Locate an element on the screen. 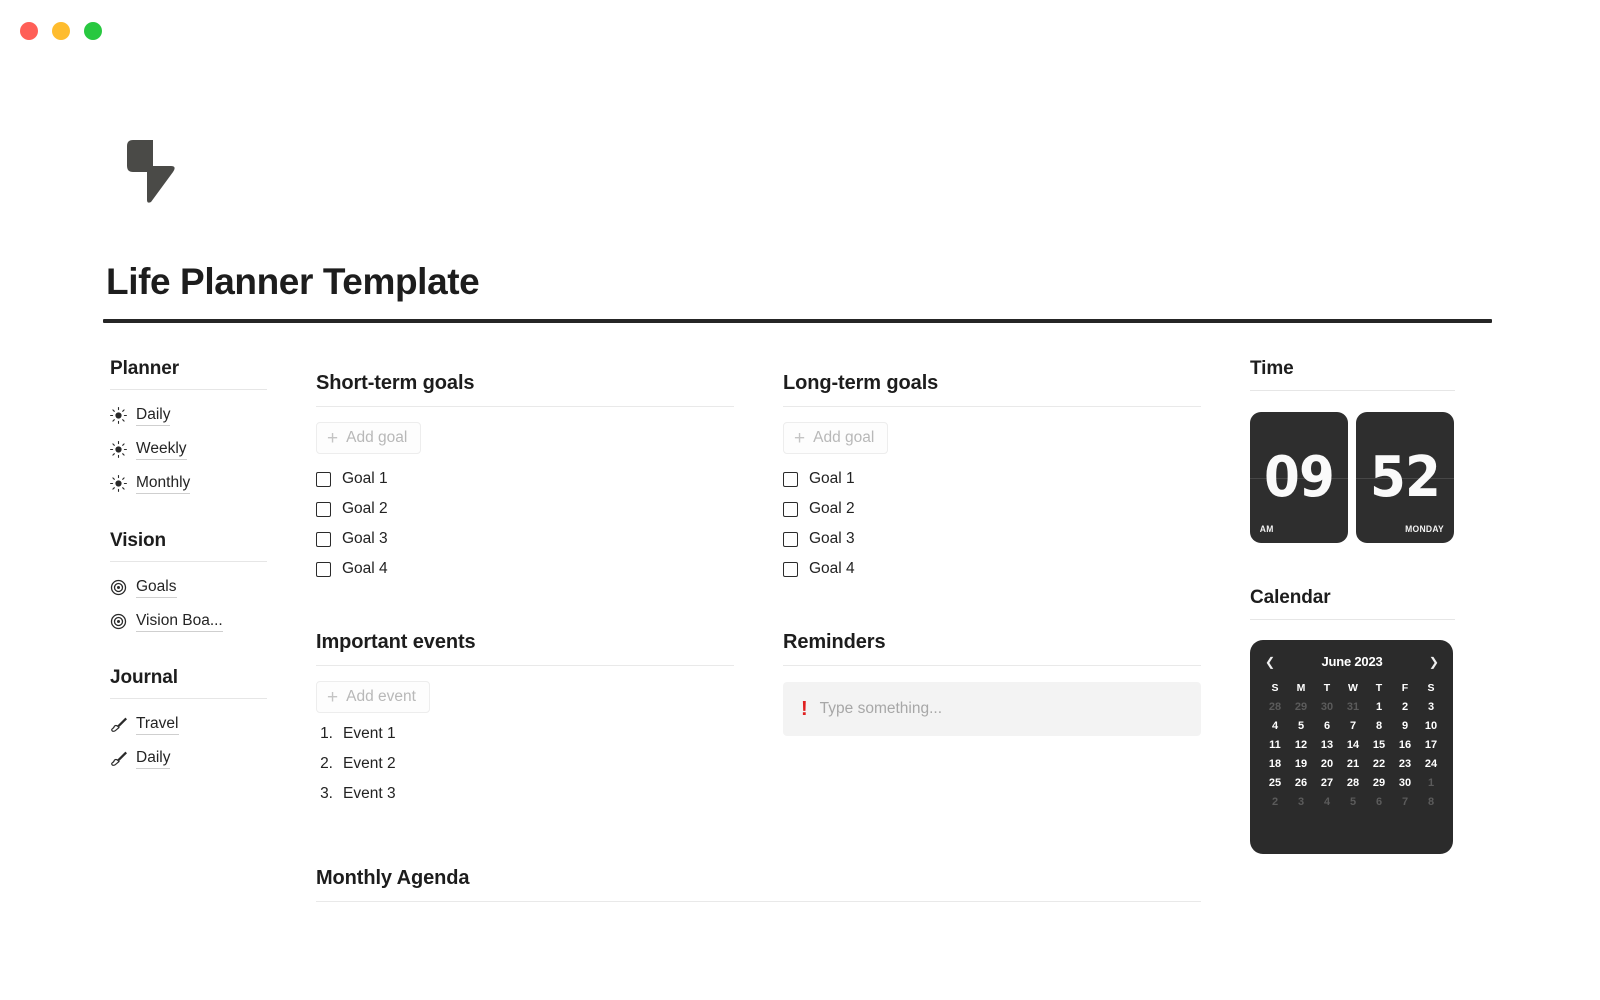 The image size is (1600, 1000). sidebar-item-journal-daily: Daily is located at coordinates (189, 758).